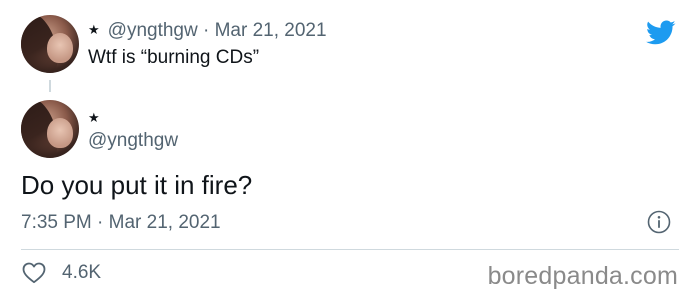  I want to click on twitter-bird-icon, so click(661, 33).